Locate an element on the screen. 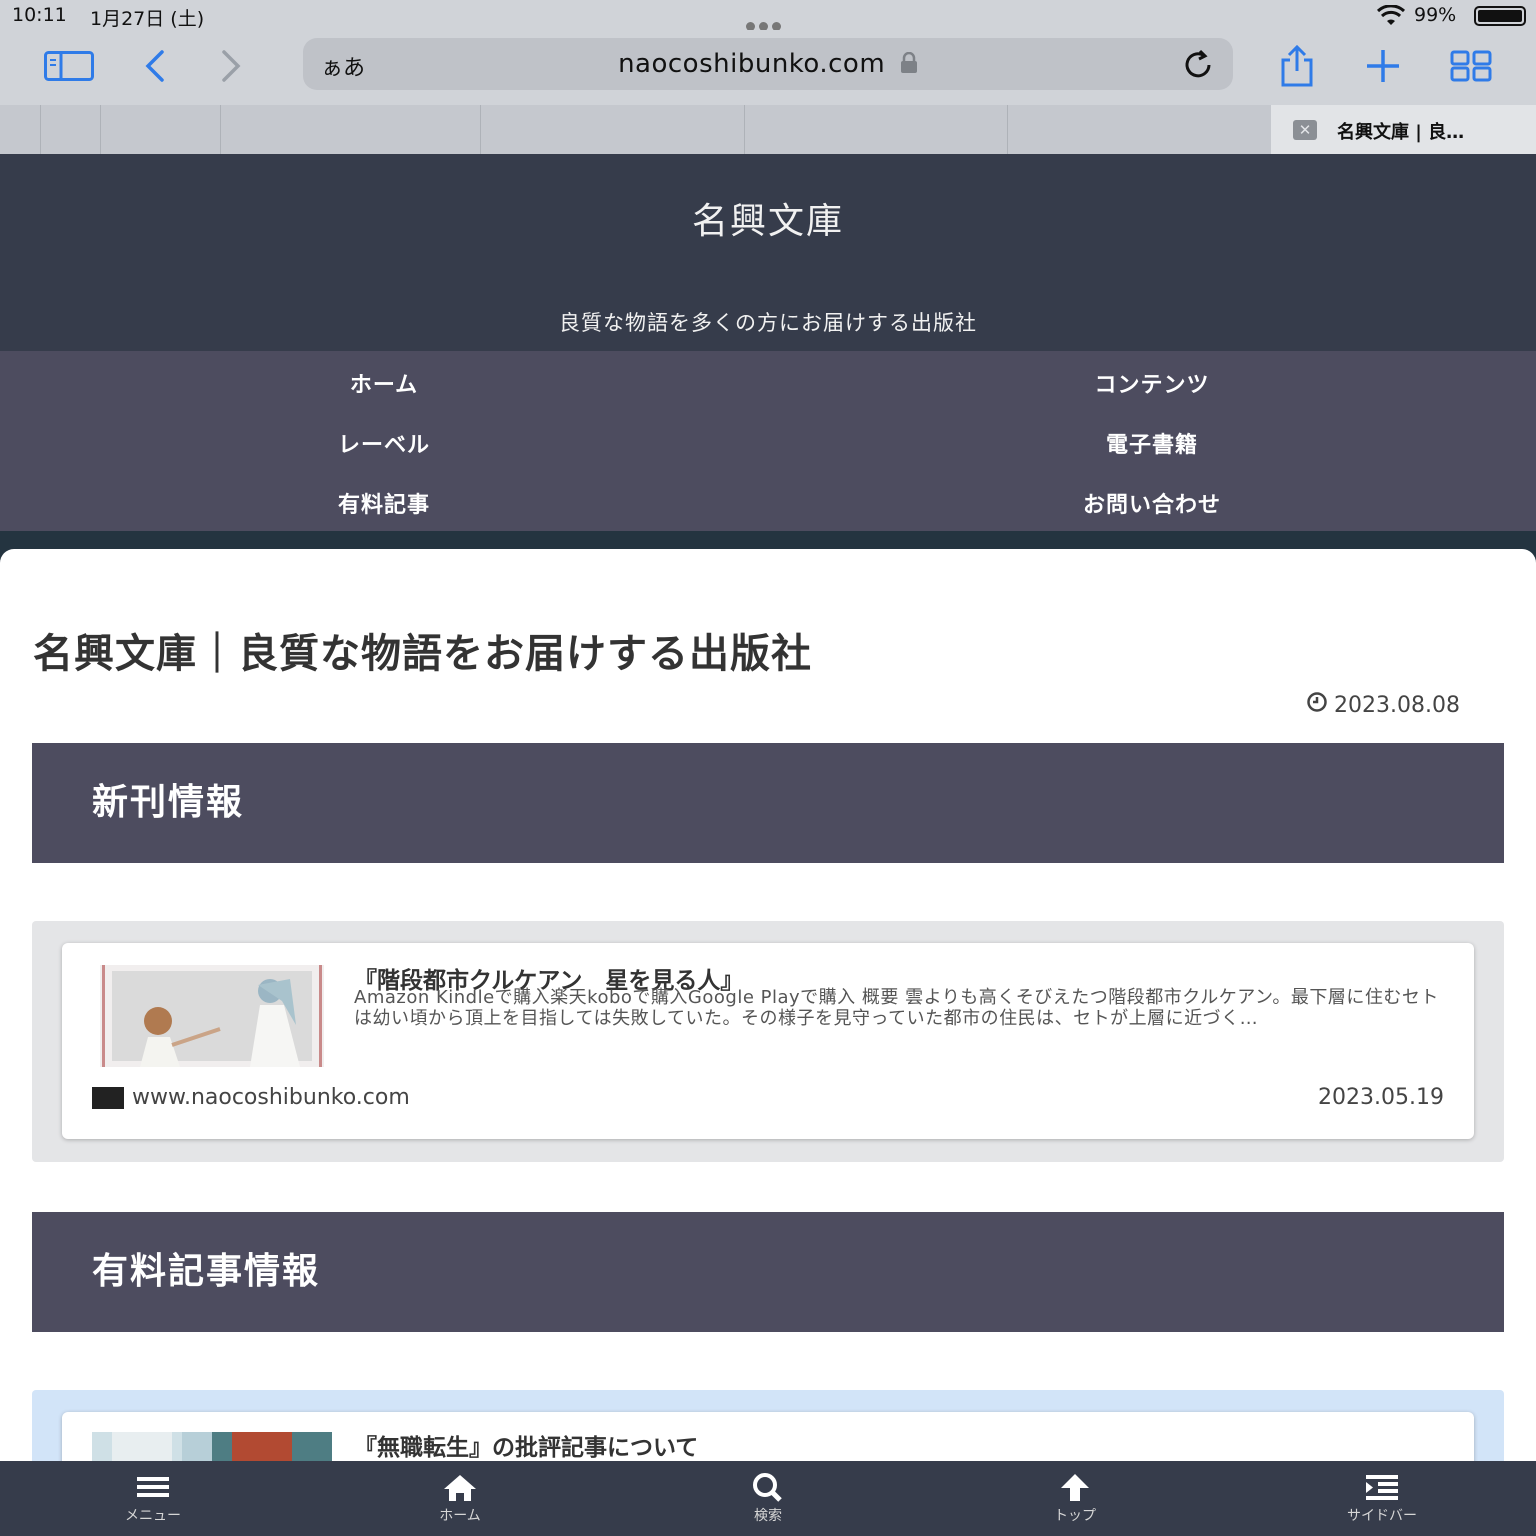 The image size is (1536, 1536). status-date: 1月27日 (土) is located at coordinates (147, 19).